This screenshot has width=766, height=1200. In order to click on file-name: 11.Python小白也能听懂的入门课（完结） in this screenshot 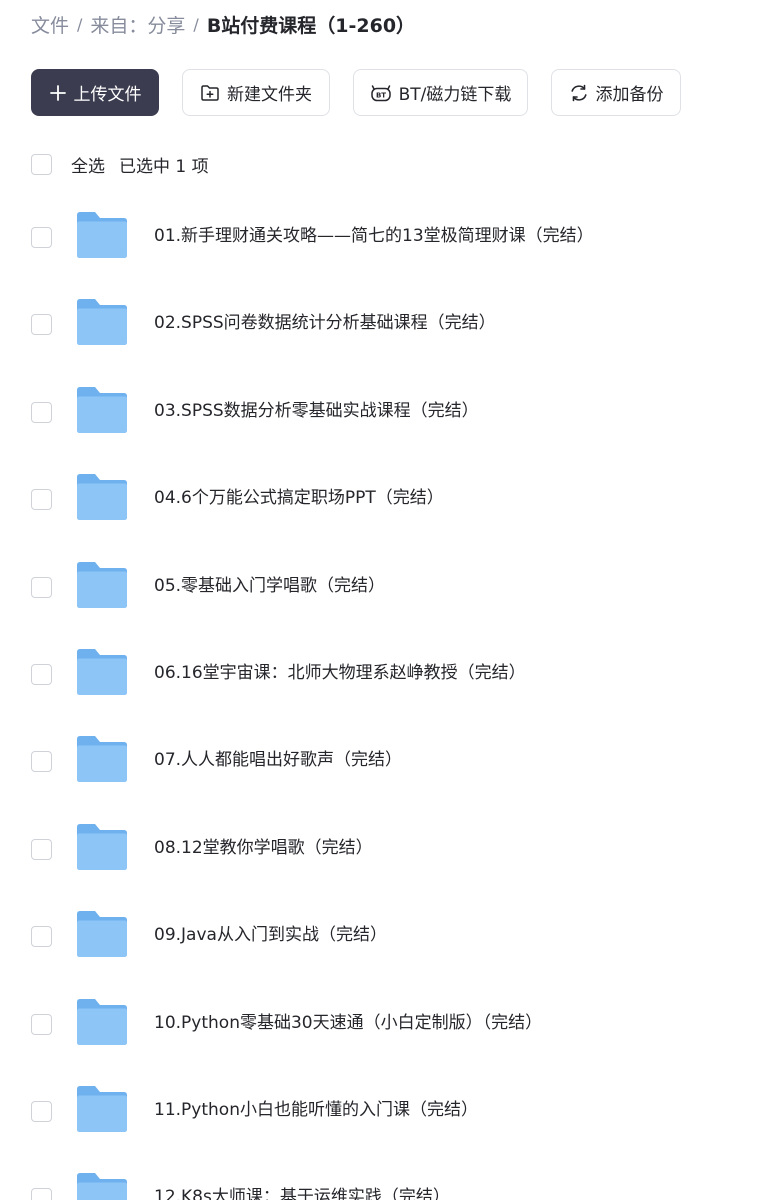, I will do `click(316, 1110)`.